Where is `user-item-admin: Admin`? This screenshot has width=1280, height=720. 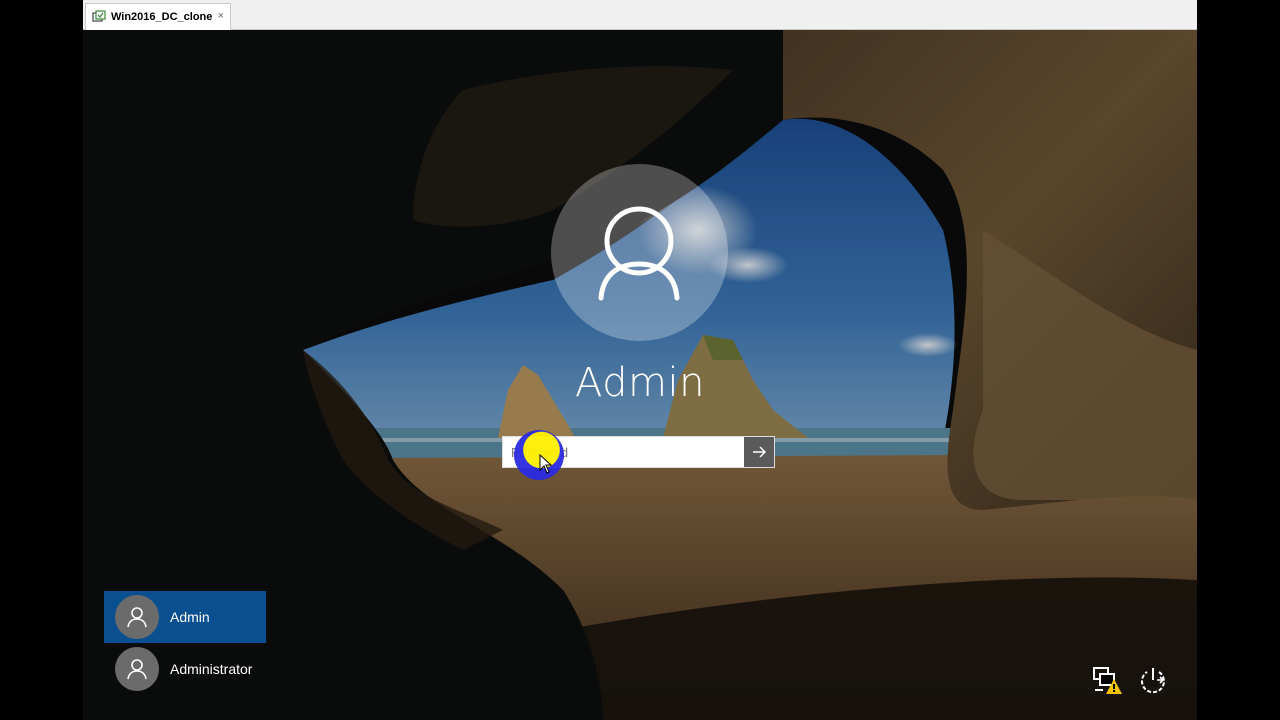 user-item-admin: Admin is located at coordinates (185, 617).